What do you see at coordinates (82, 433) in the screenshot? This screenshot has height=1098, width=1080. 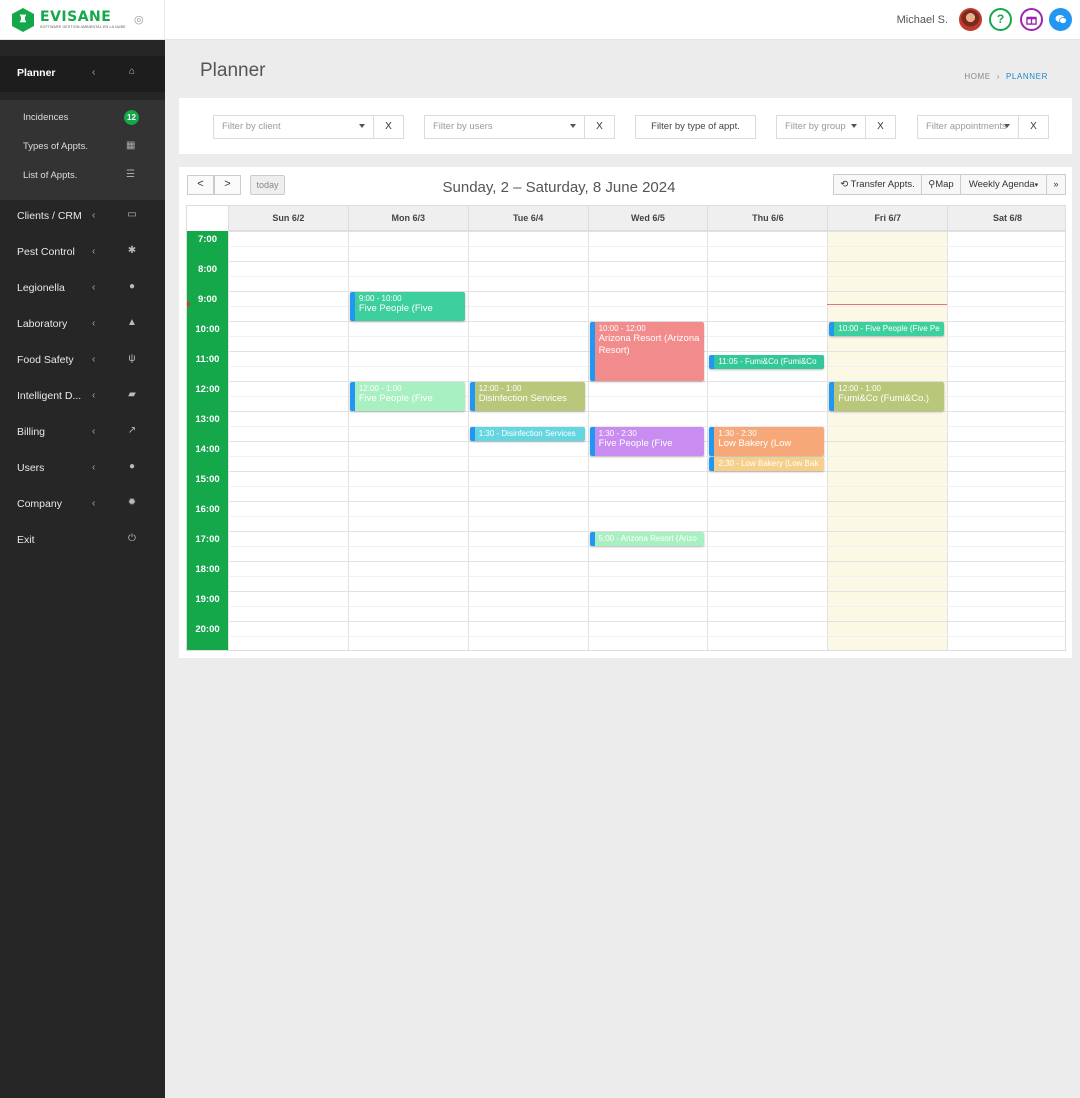 I see `sidebar-item-billing: Billing ‹ ↗` at bounding box center [82, 433].